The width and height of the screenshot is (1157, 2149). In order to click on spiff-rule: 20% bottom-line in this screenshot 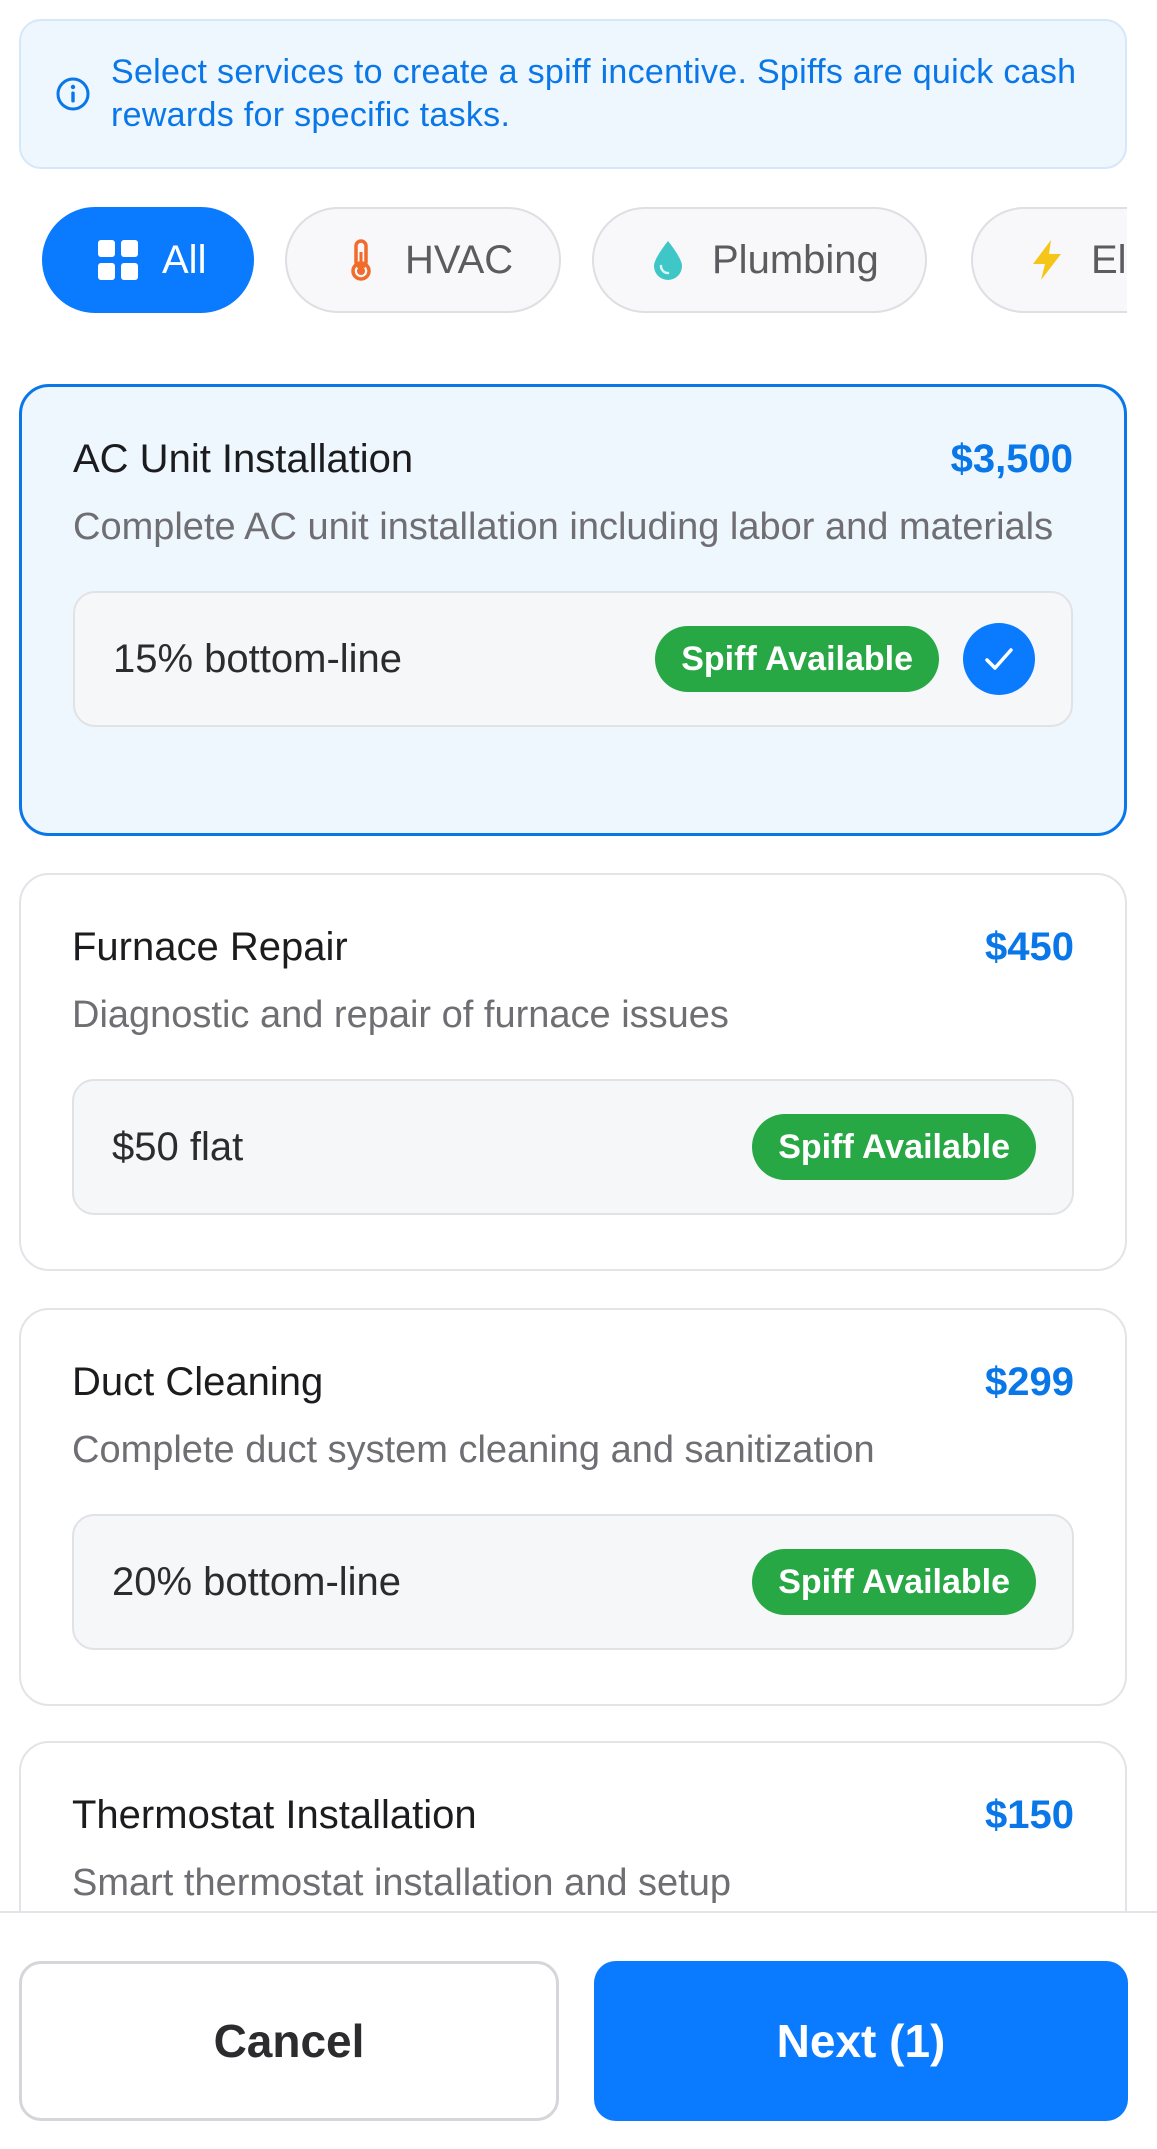, I will do `click(257, 1581)`.